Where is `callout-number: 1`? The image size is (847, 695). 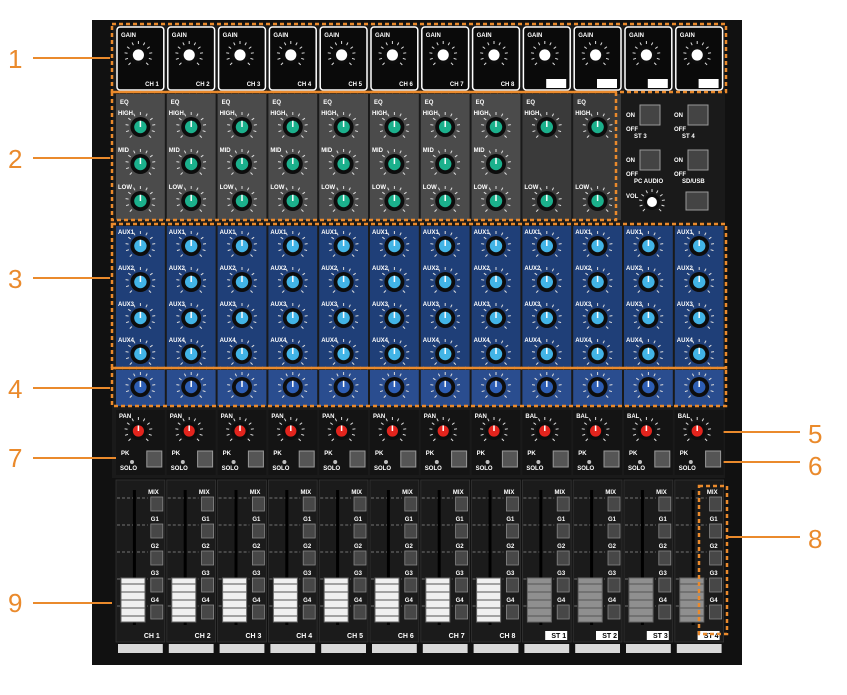 callout-number: 1 is located at coordinates (15, 59).